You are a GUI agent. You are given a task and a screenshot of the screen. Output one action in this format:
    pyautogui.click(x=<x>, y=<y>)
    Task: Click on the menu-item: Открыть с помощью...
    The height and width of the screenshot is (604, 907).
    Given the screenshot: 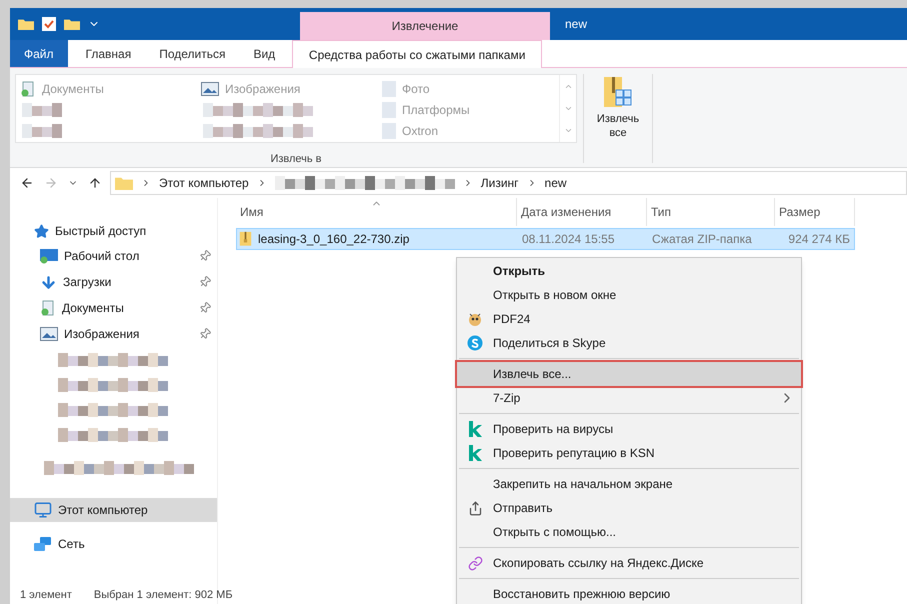 What is the action you would take?
    pyautogui.click(x=629, y=532)
    